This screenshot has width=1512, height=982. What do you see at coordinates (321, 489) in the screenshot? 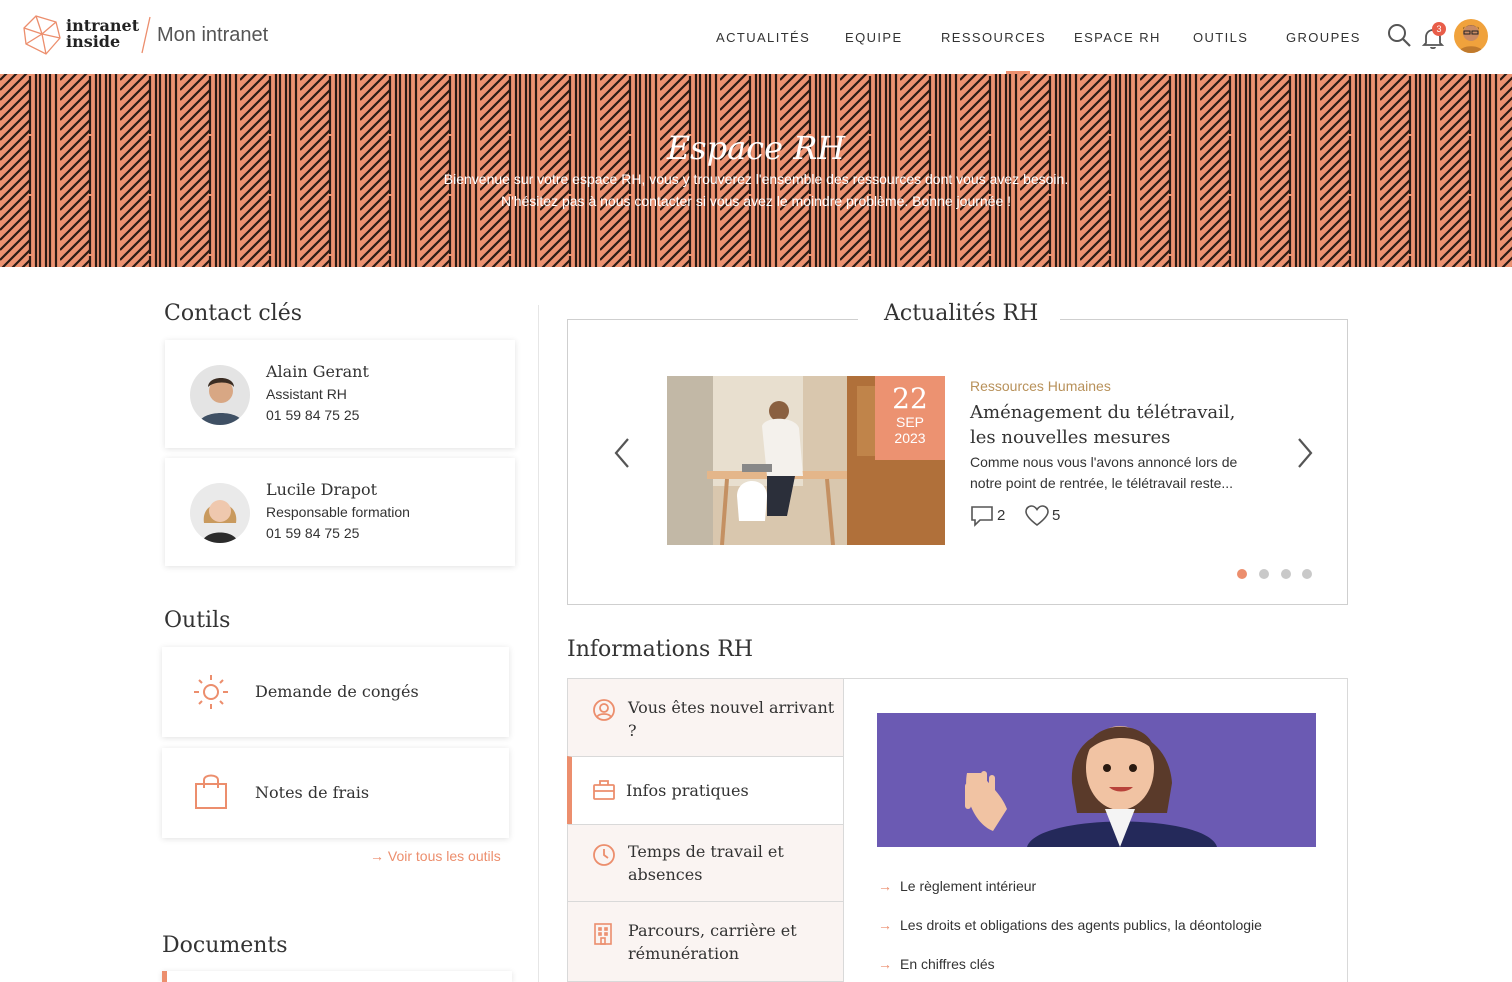
I see `contact-name: Lucile Drapot` at bounding box center [321, 489].